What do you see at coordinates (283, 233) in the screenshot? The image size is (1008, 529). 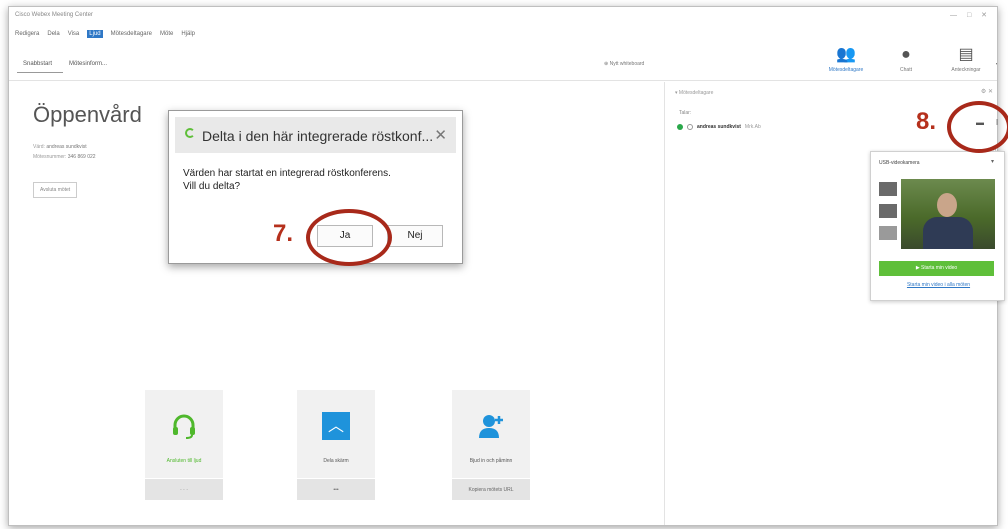 I see `annotation-step-7: 7.` at bounding box center [283, 233].